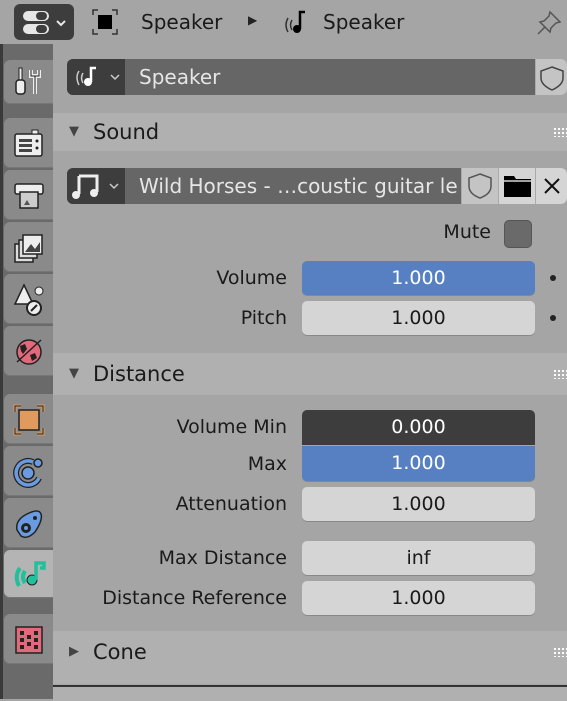 The height and width of the screenshot is (701, 567). I want to click on tab-object, so click(28, 419).